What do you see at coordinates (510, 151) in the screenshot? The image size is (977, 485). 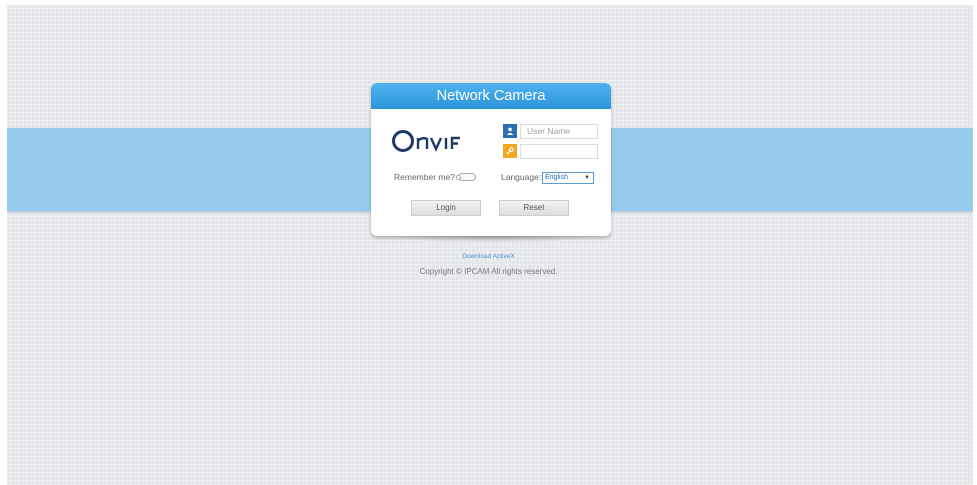 I see `key-icon` at bounding box center [510, 151].